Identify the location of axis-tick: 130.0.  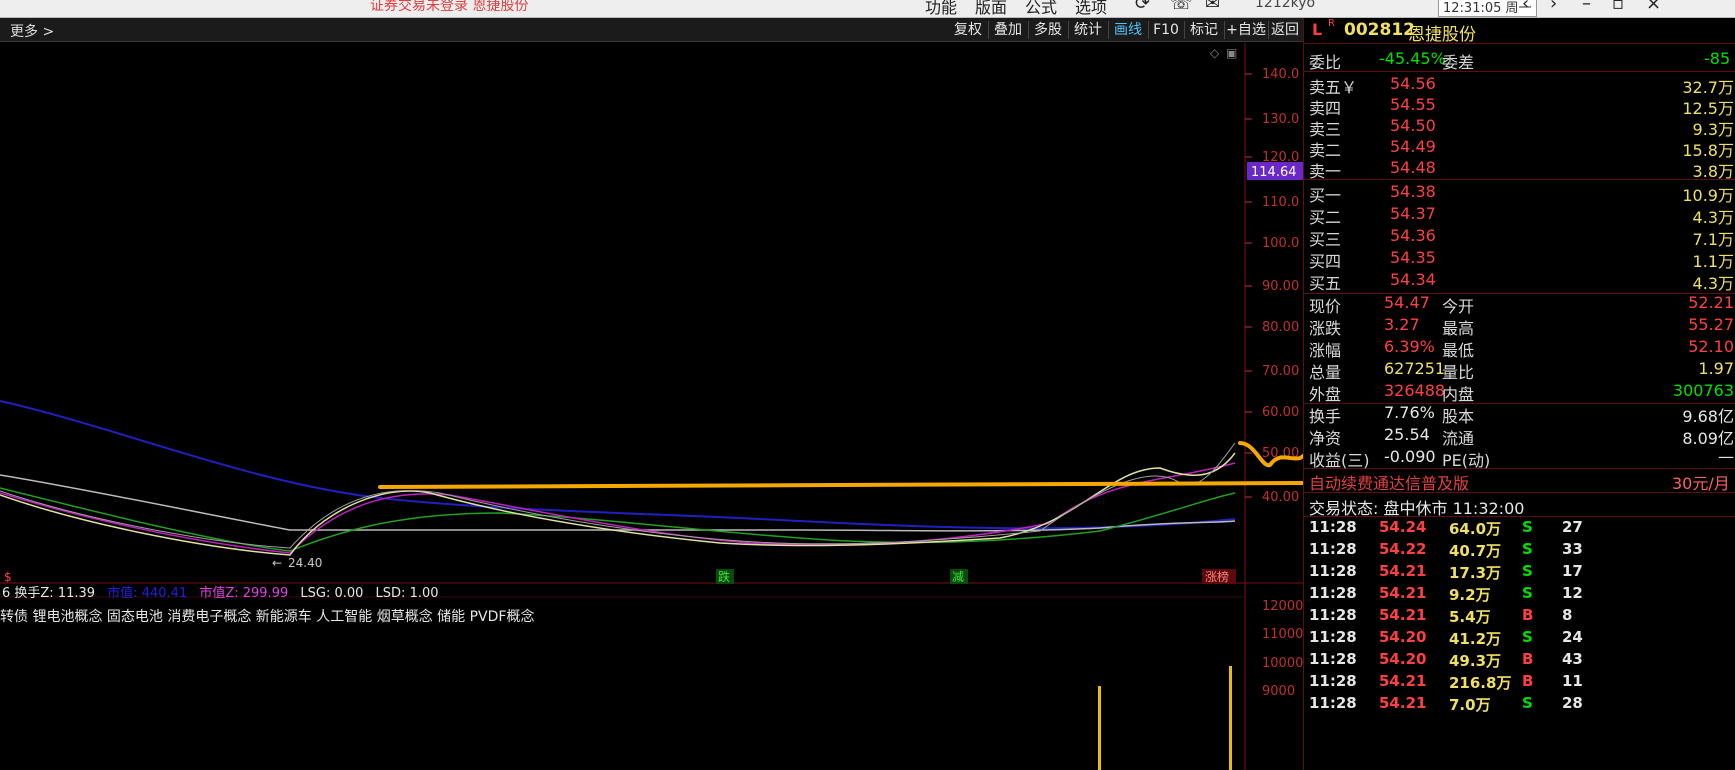
(1280, 119).